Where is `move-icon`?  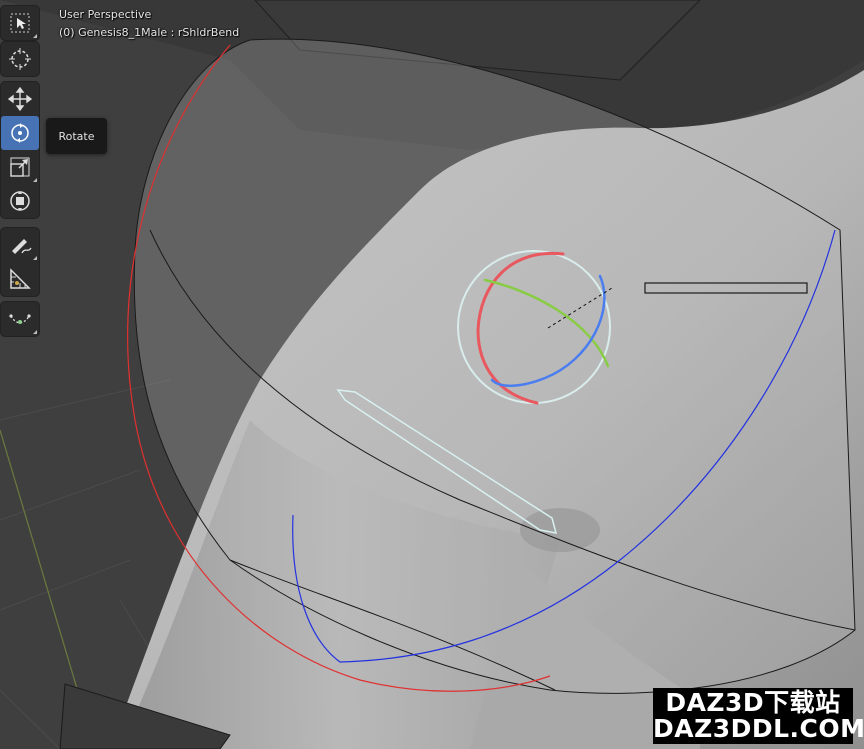 move-icon is located at coordinates (20, 99).